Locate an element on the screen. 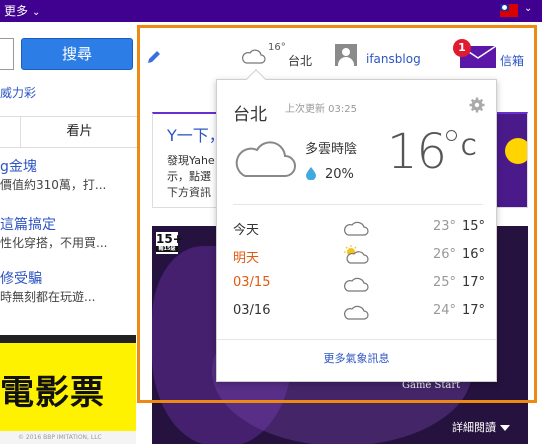 Image resolution: width=542 pixels, height=444 pixels. weather-condition: 多雲時陰 is located at coordinates (331, 149).